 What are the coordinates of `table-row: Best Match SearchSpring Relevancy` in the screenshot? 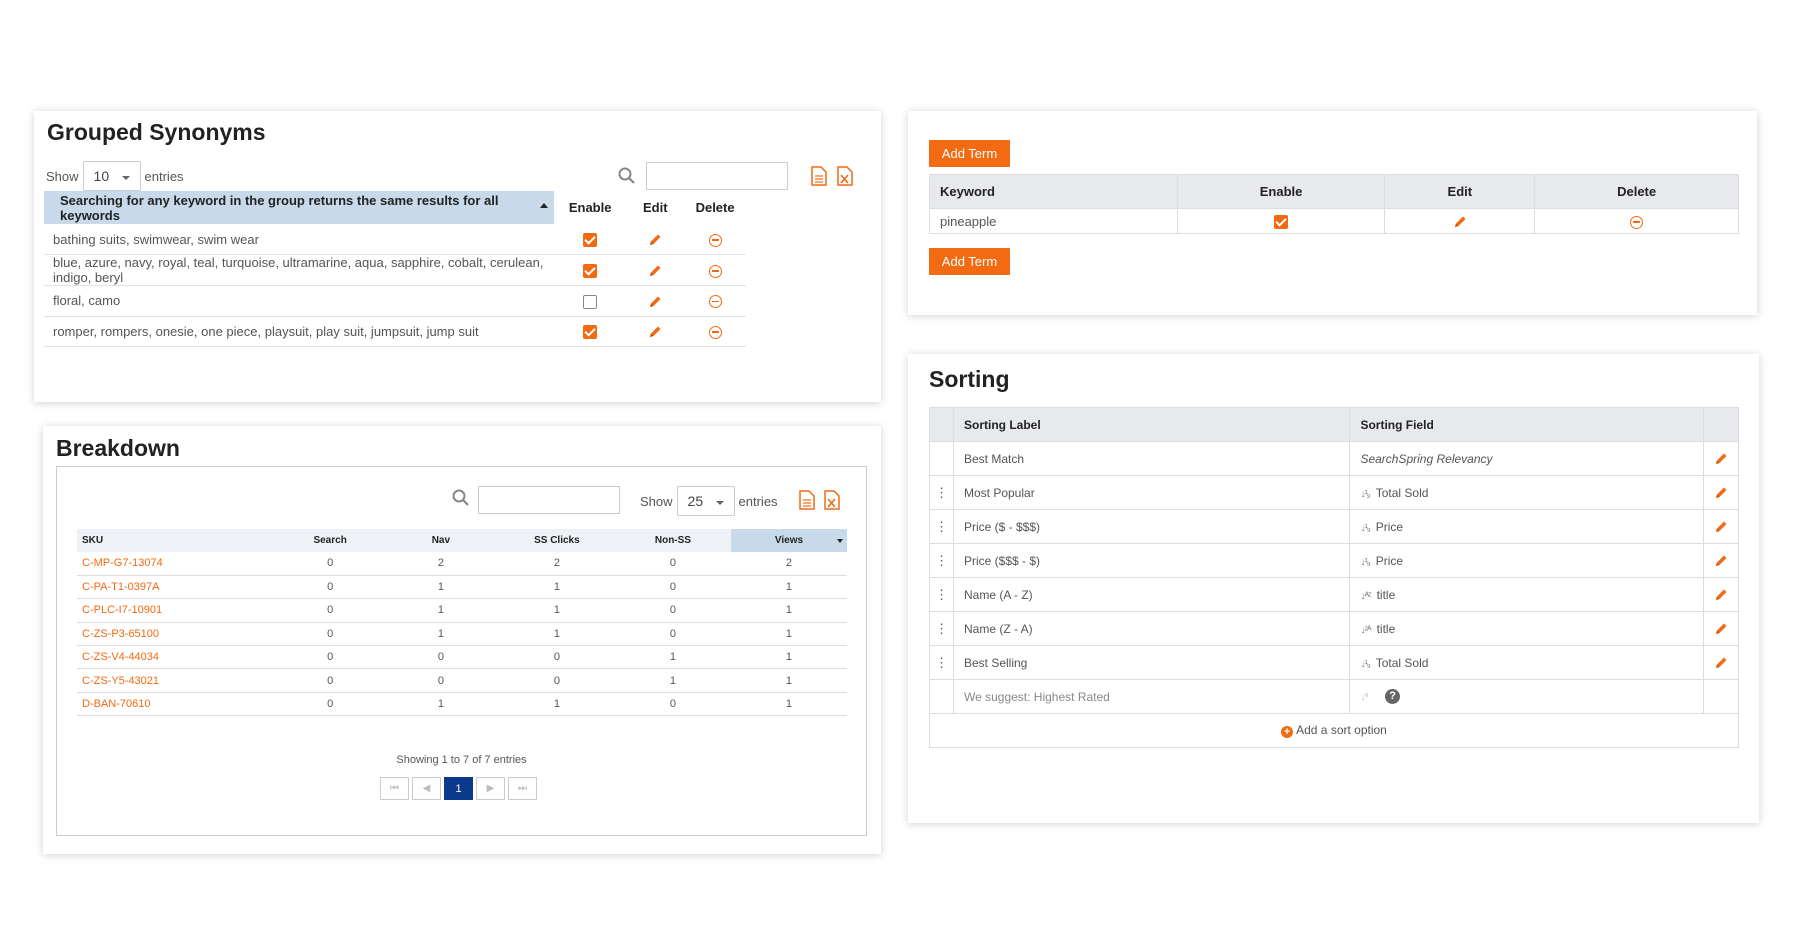 It's located at (1334, 458).